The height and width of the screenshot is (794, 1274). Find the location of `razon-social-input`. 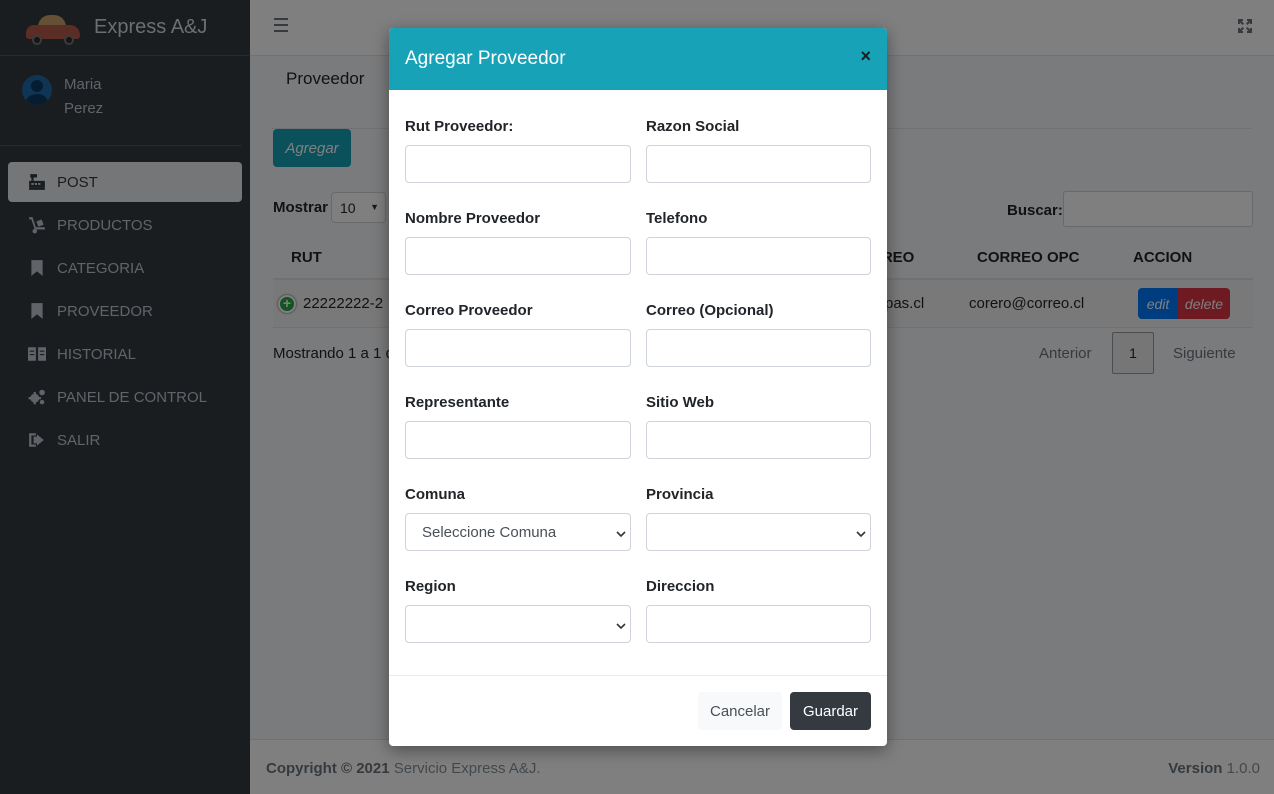

razon-social-input is located at coordinates (758, 164).